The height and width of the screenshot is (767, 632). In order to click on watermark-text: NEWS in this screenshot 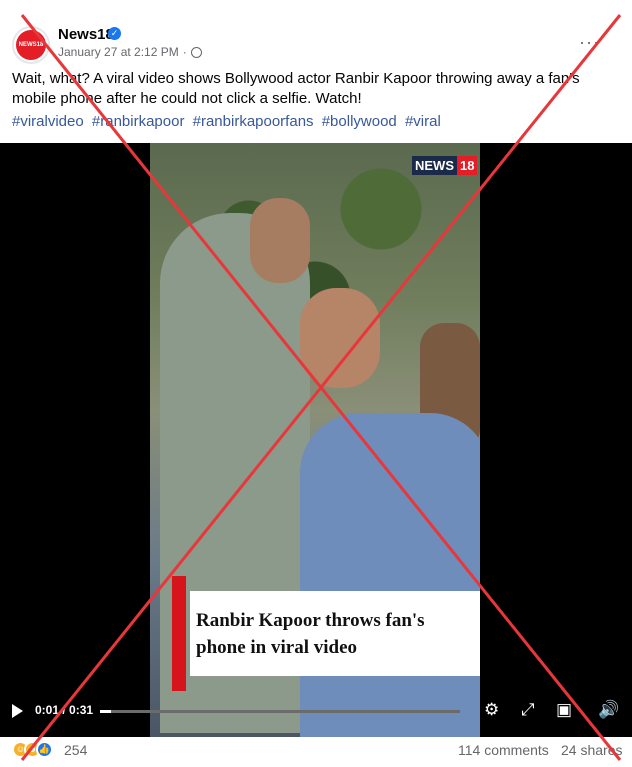, I will do `click(434, 165)`.